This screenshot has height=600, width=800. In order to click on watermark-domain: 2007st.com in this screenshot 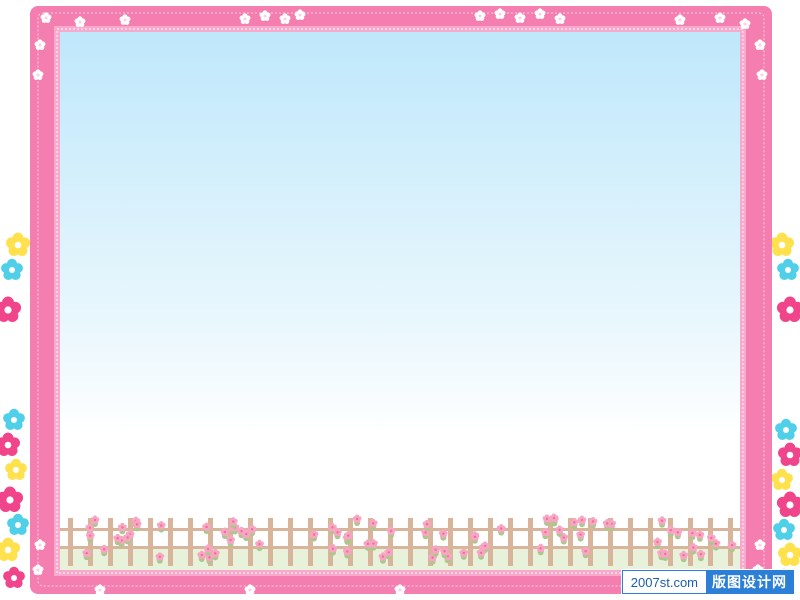, I will do `click(664, 582)`.